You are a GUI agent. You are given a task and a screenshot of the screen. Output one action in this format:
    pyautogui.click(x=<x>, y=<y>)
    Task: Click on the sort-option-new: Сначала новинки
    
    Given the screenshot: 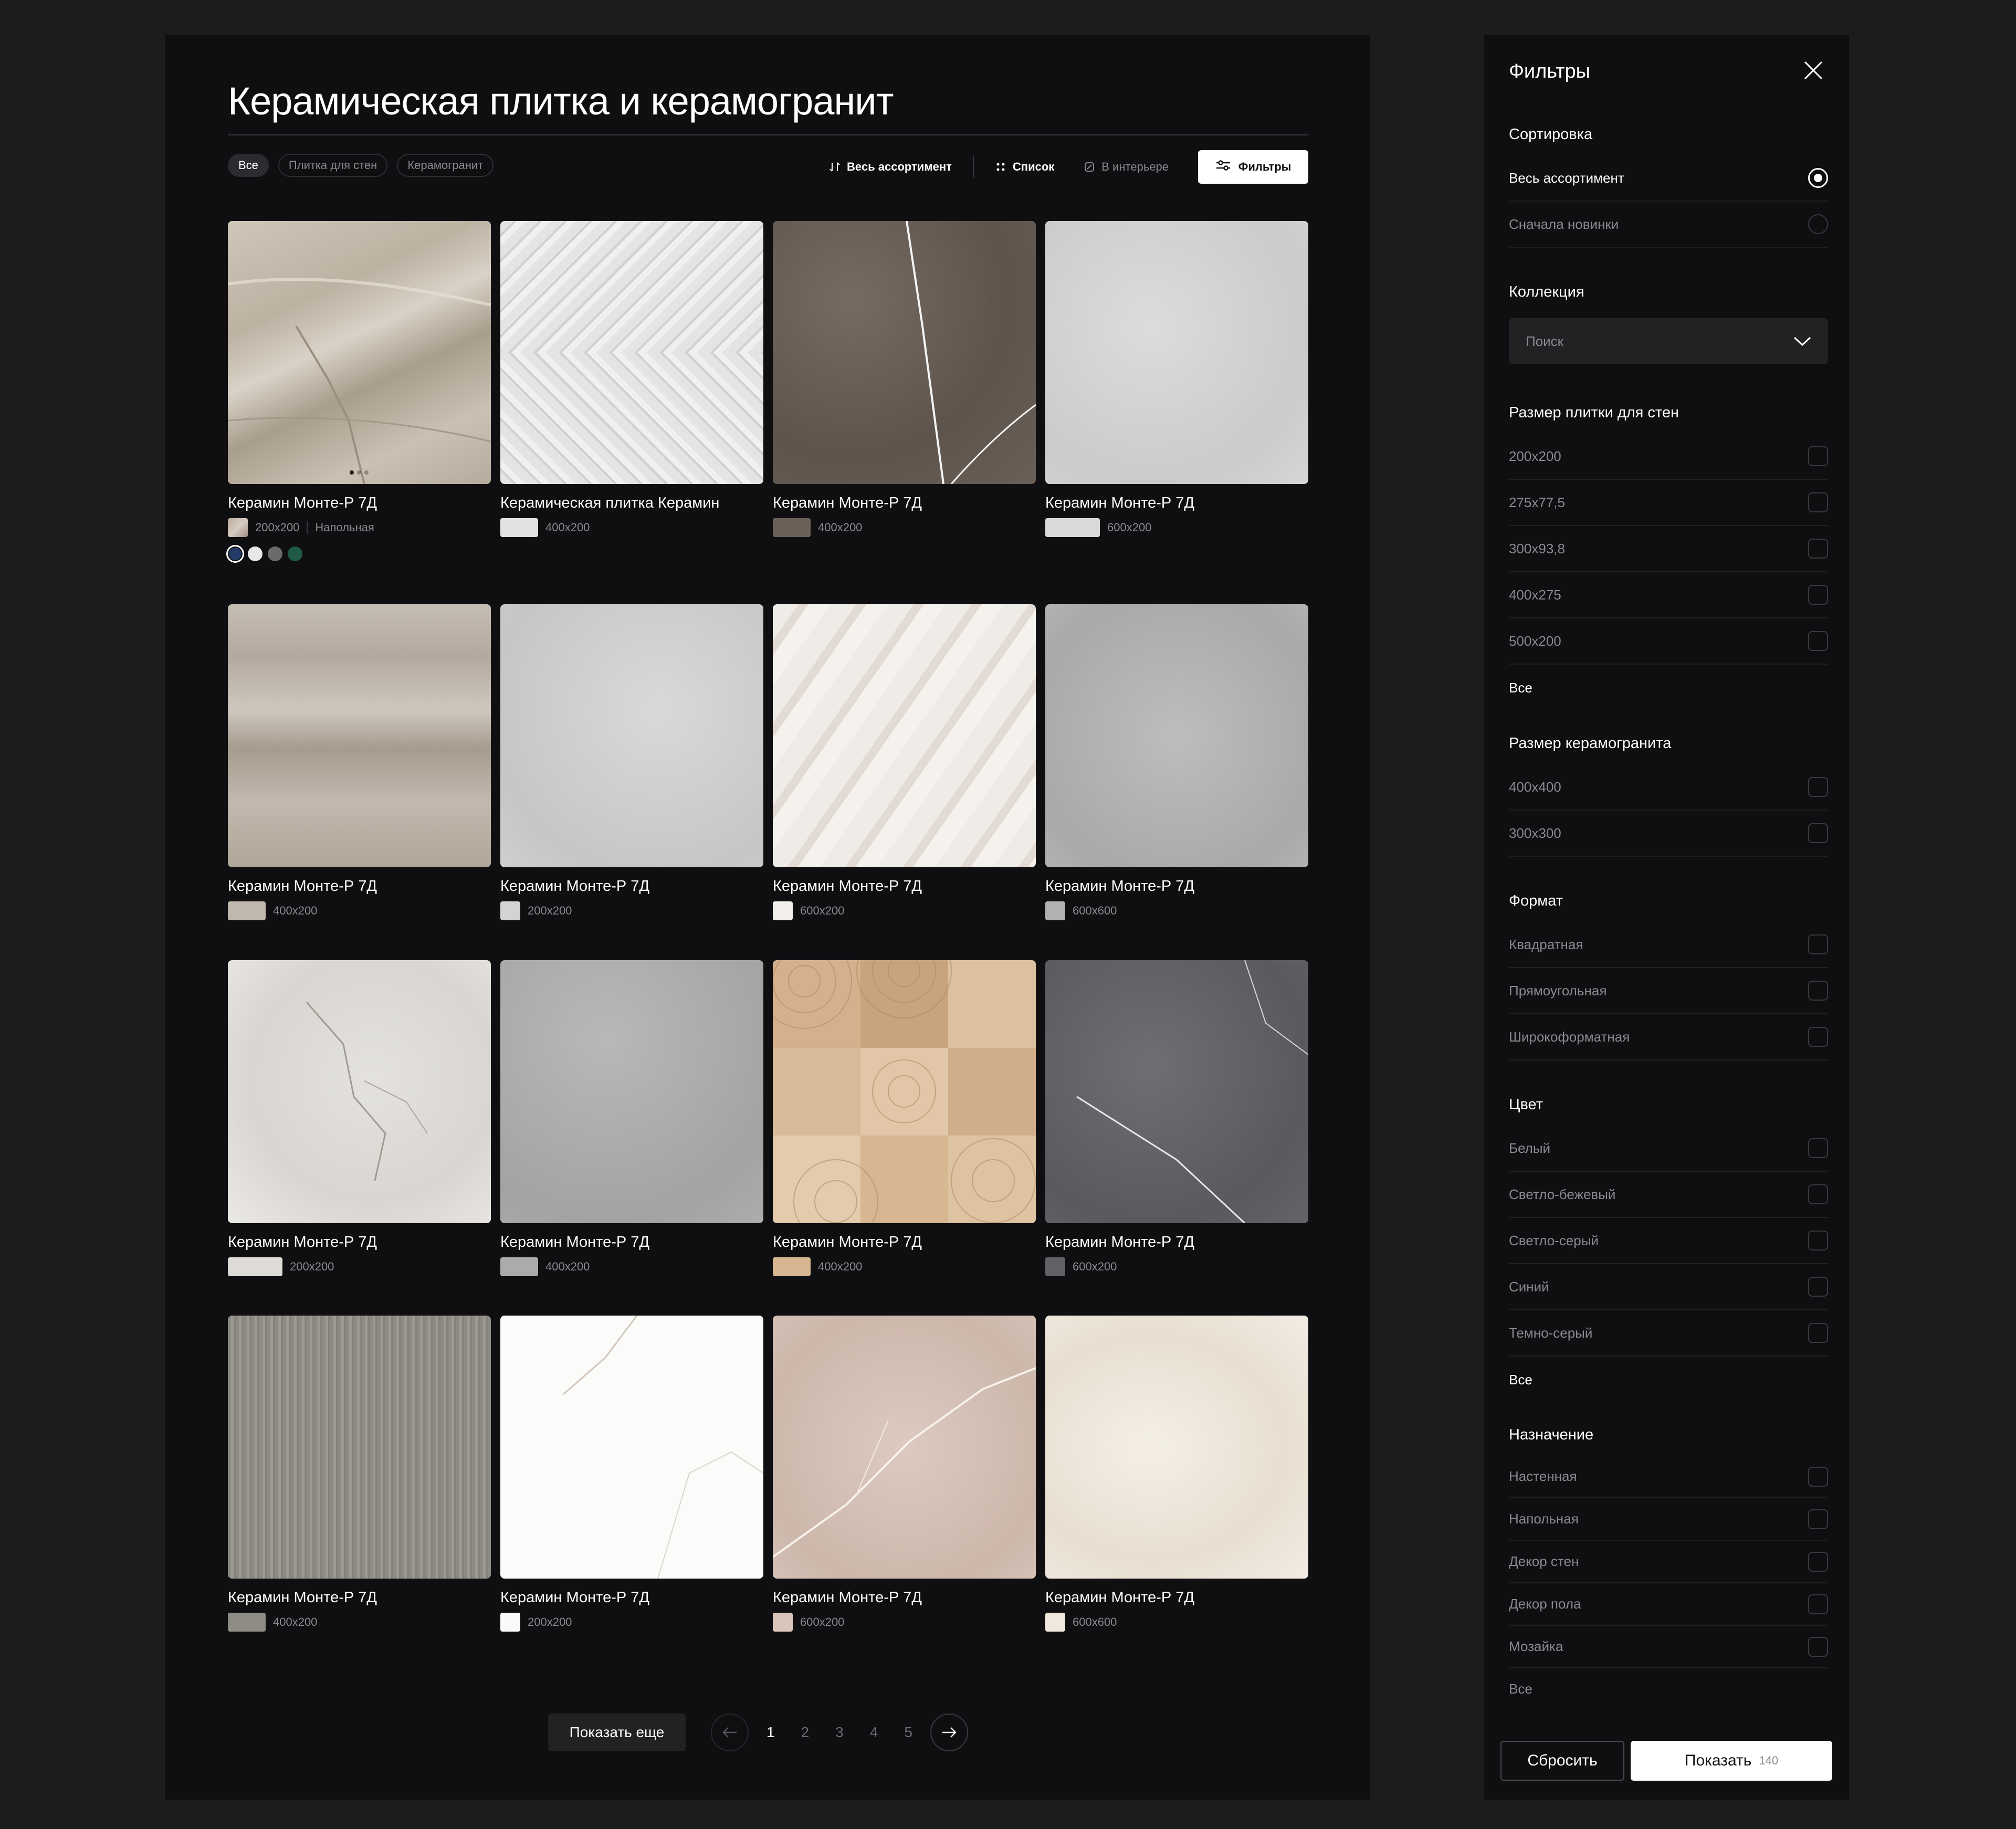 What is the action you would take?
    pyautogui.click(x=1668, y=225)
    